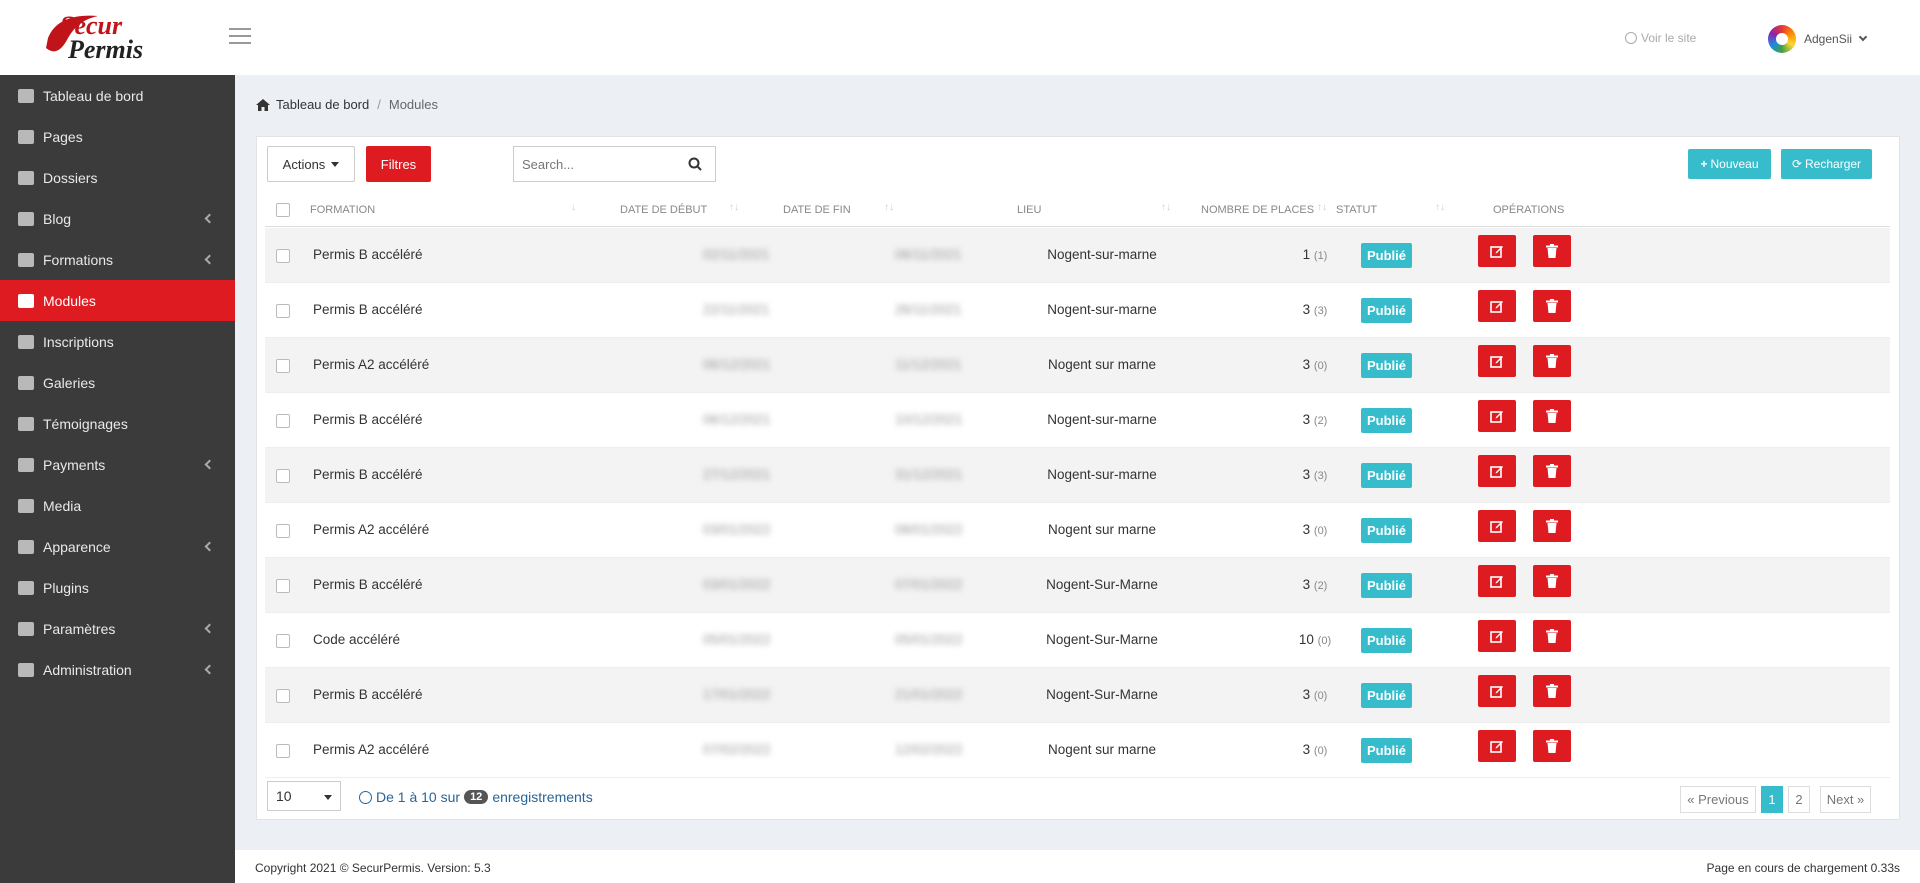  I want to click on sidebar-item-plugins: Plugins, so click(117, 587).